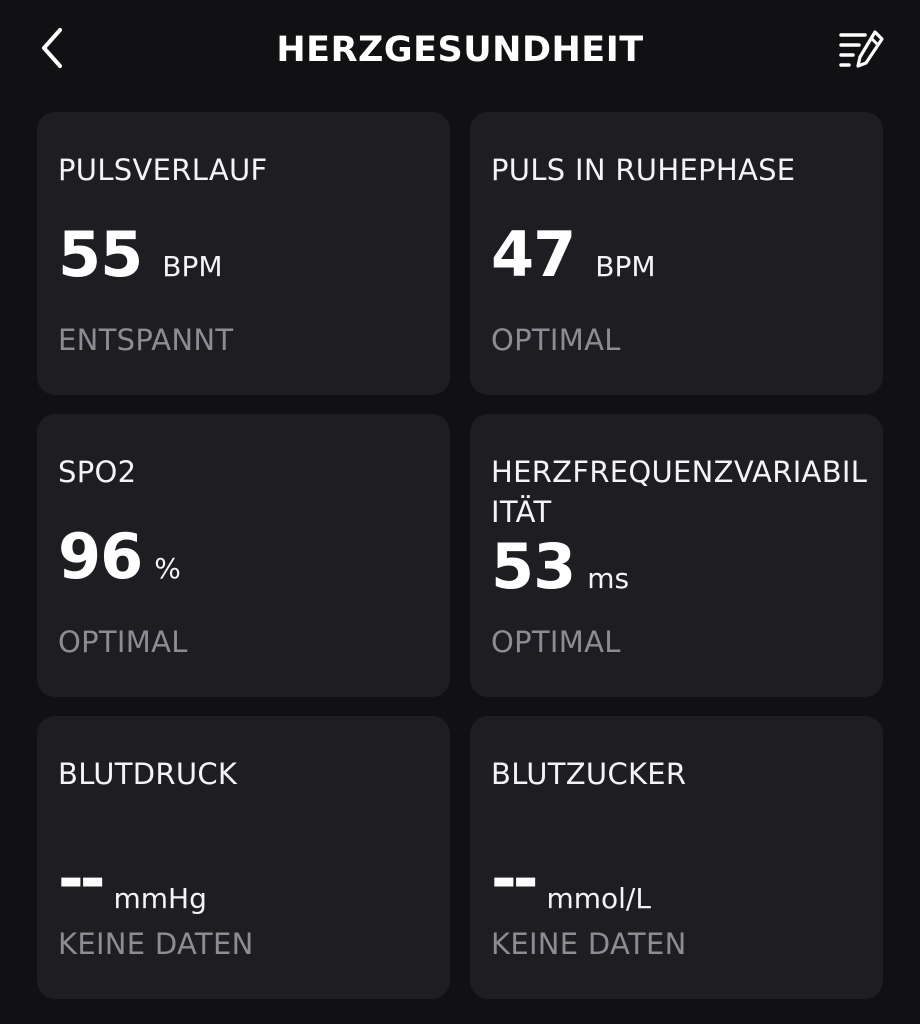 This screenshot has height=1024, width=920. What do you see at coordinates (100, 556) in the screenshot?
I see `card-value: 96` at bounding box center [100, 556].